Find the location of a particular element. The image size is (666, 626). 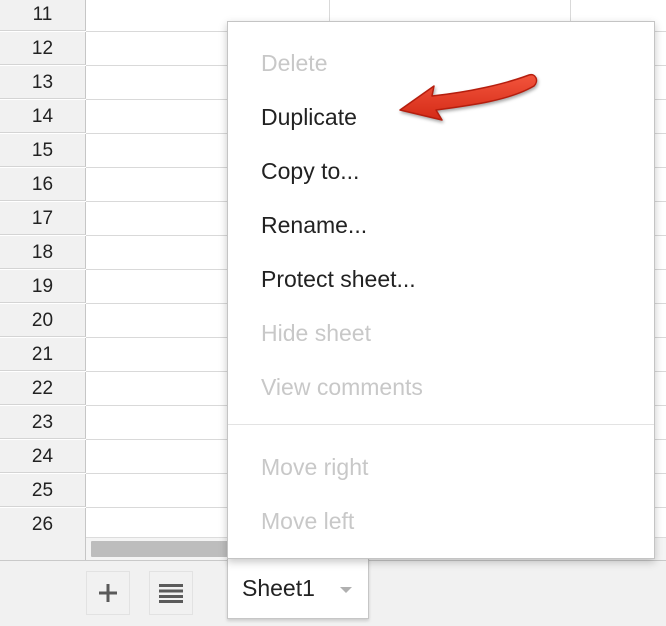

menu-item-duplicate: Duplicate is located at coordinates (309, 117).